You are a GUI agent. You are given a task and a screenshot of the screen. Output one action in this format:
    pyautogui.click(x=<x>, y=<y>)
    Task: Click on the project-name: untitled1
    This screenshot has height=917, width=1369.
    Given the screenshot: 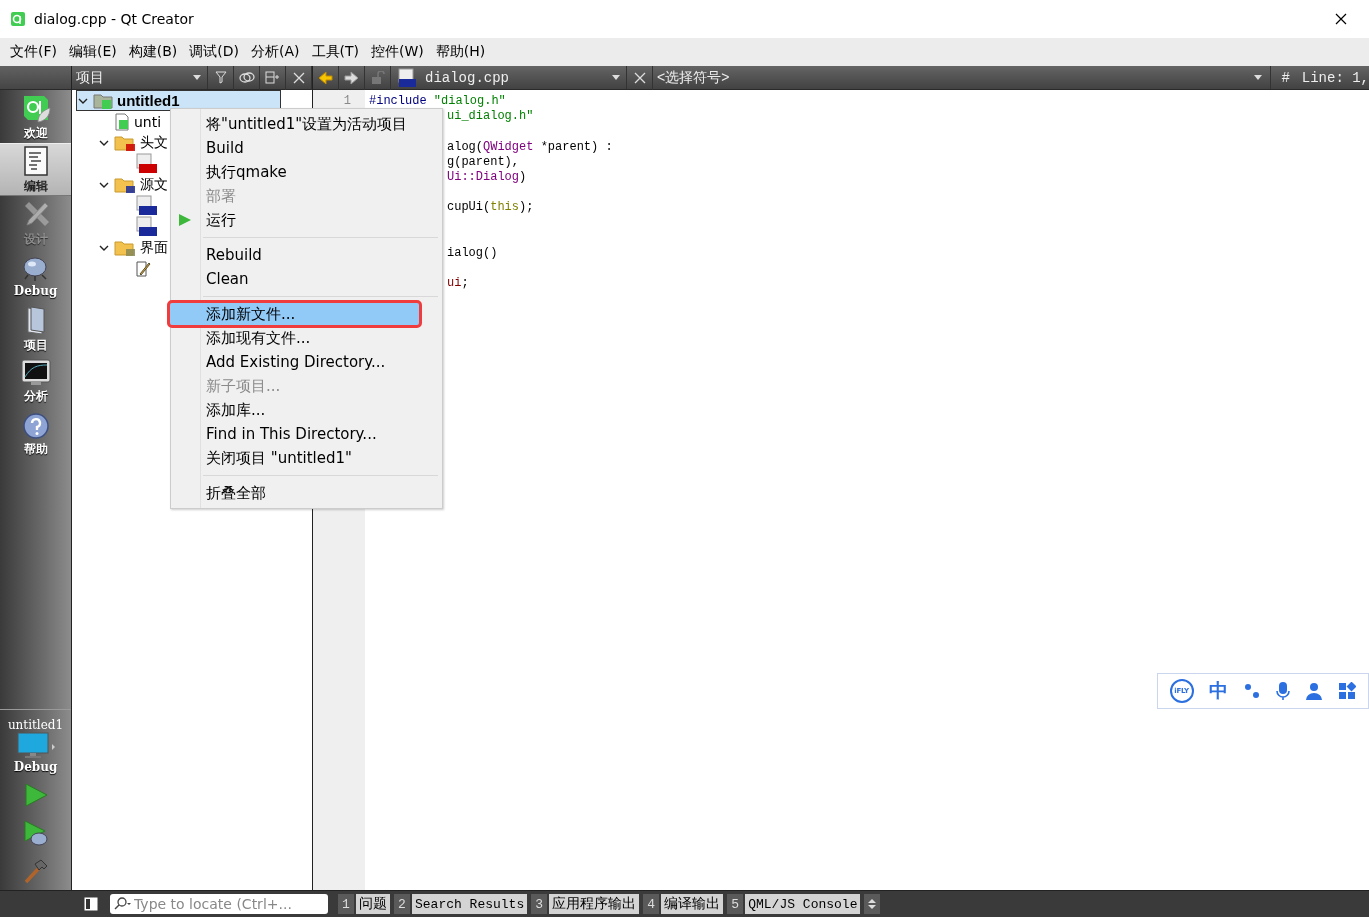 What is the action you would take?
    pyautogui.click(x=35, y=725)
    